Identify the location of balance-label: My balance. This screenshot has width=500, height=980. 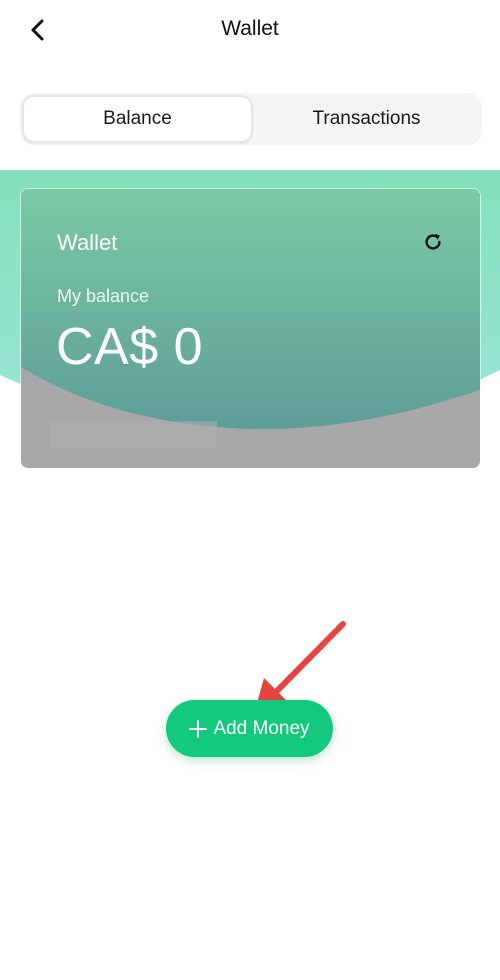
(103, 296).